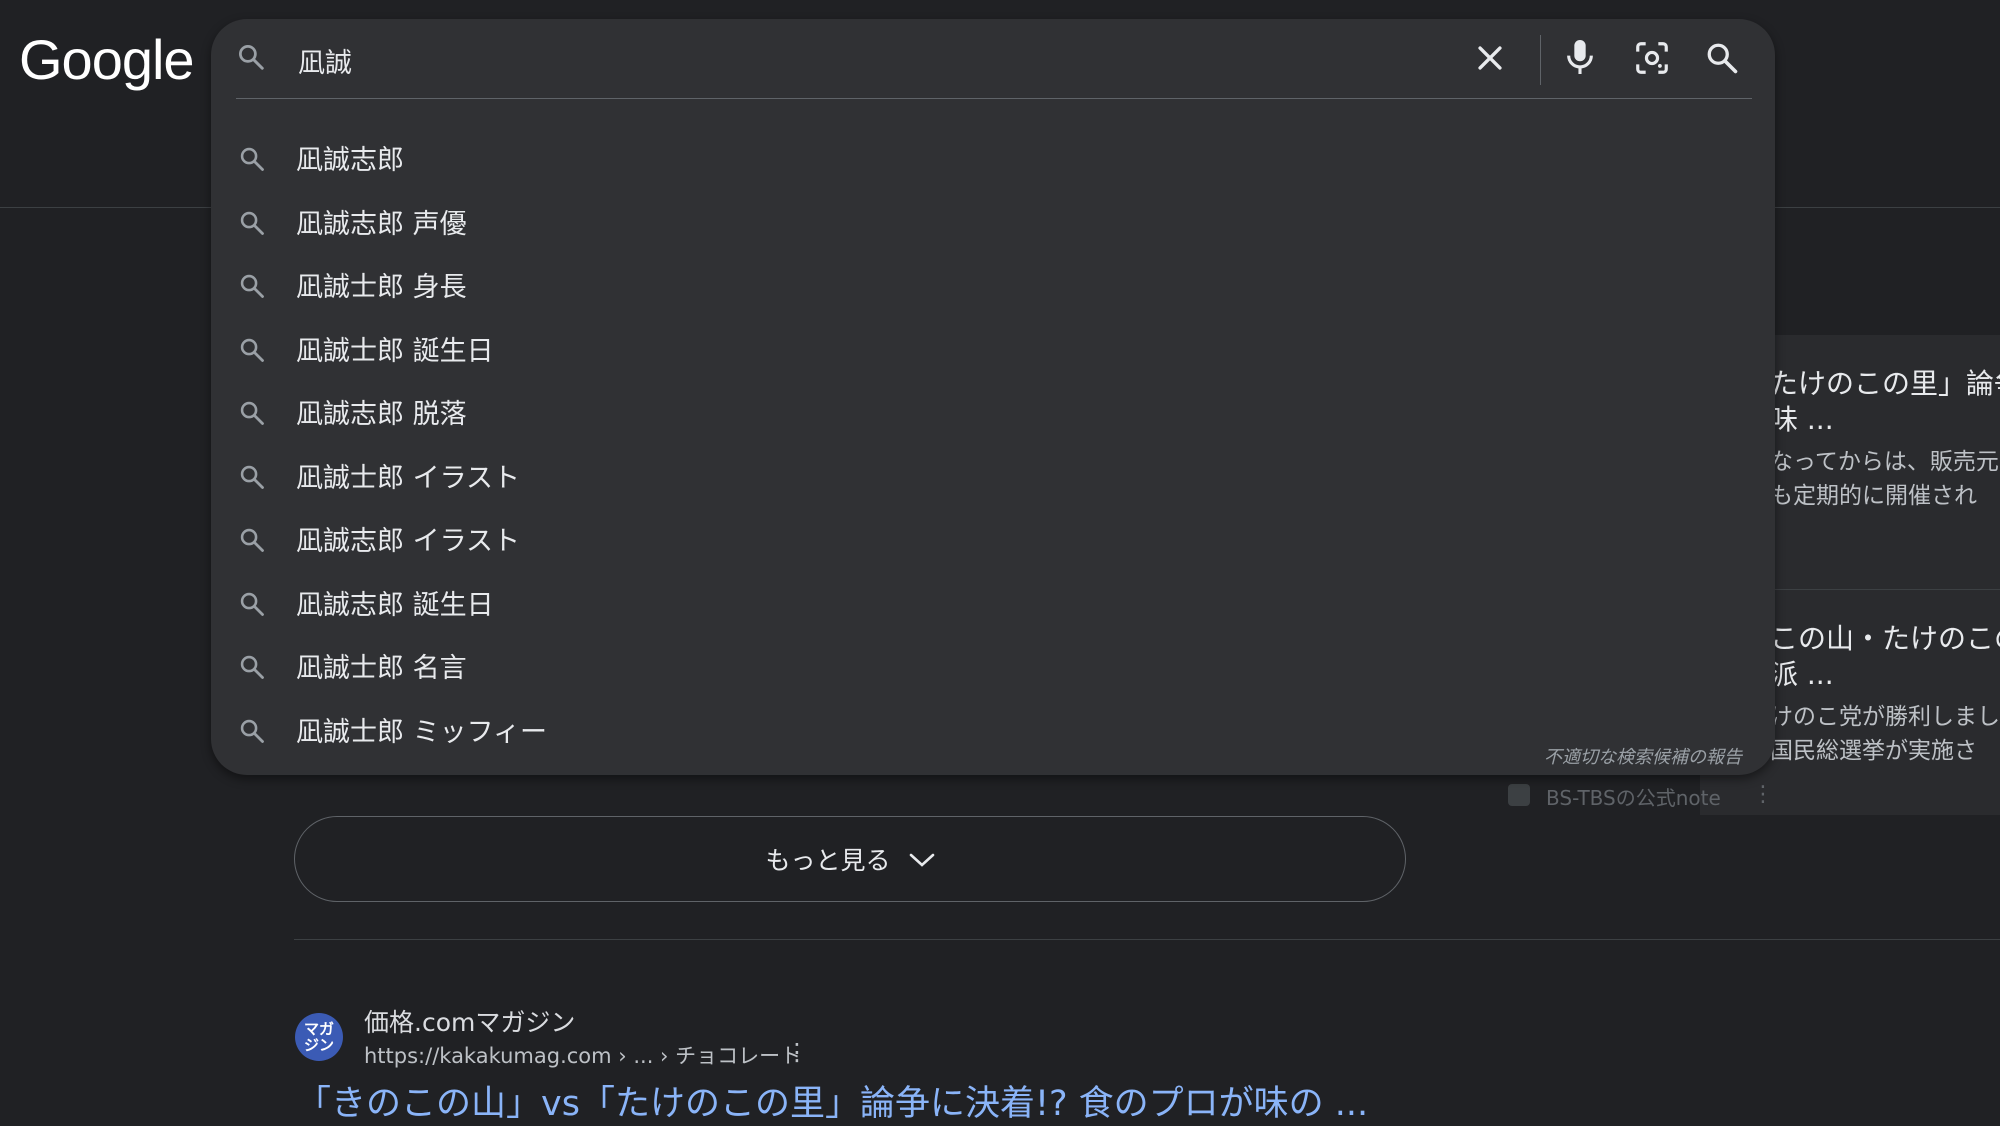  Describe the element at coordinates (1652, 60) in the screenshot. I see `camera-lens-icon` at that location.